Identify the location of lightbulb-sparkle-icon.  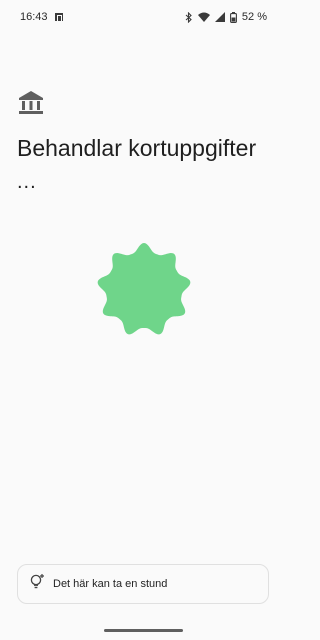
(37, 584).